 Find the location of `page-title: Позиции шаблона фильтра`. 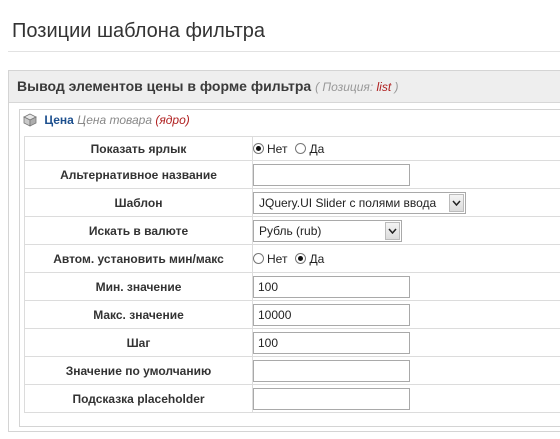

page-title: Позиции шаблона фильтра is located at coordinates (138, 31).